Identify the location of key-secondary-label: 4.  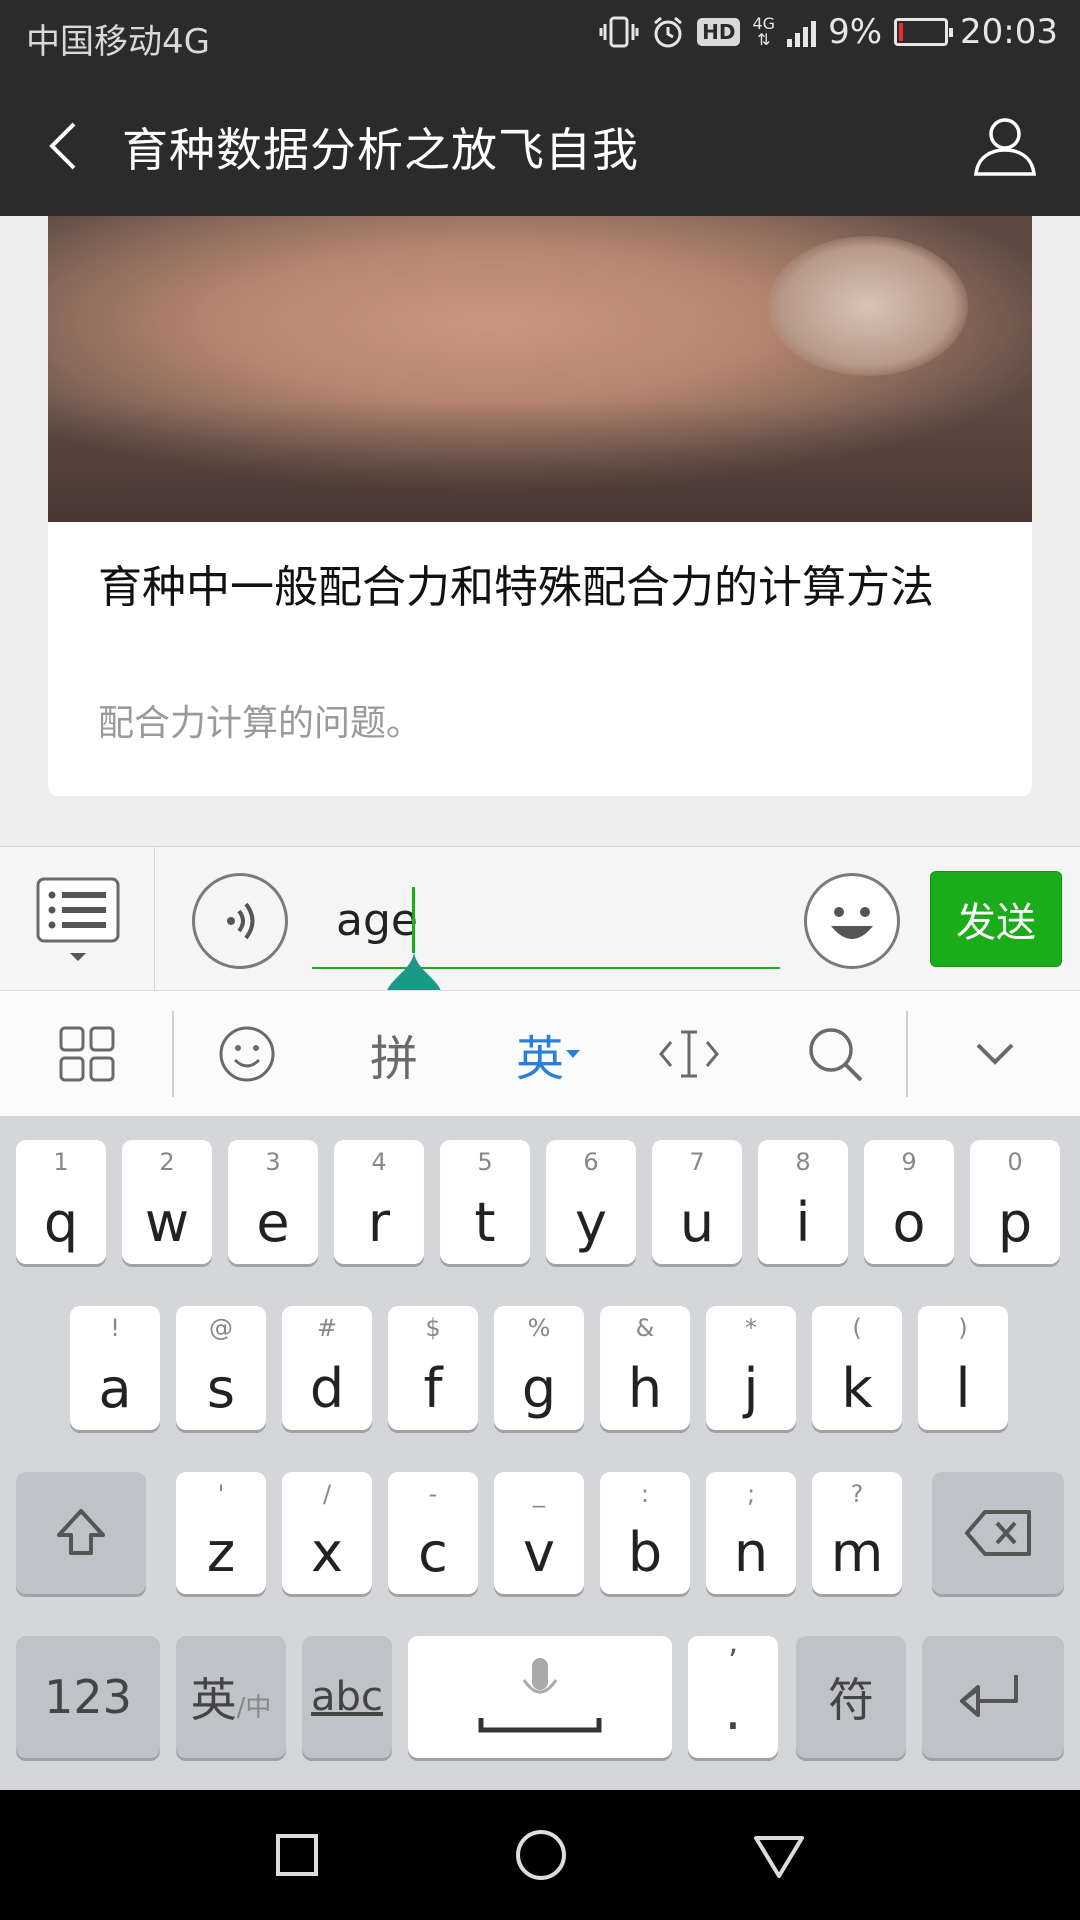
(379, 1162).